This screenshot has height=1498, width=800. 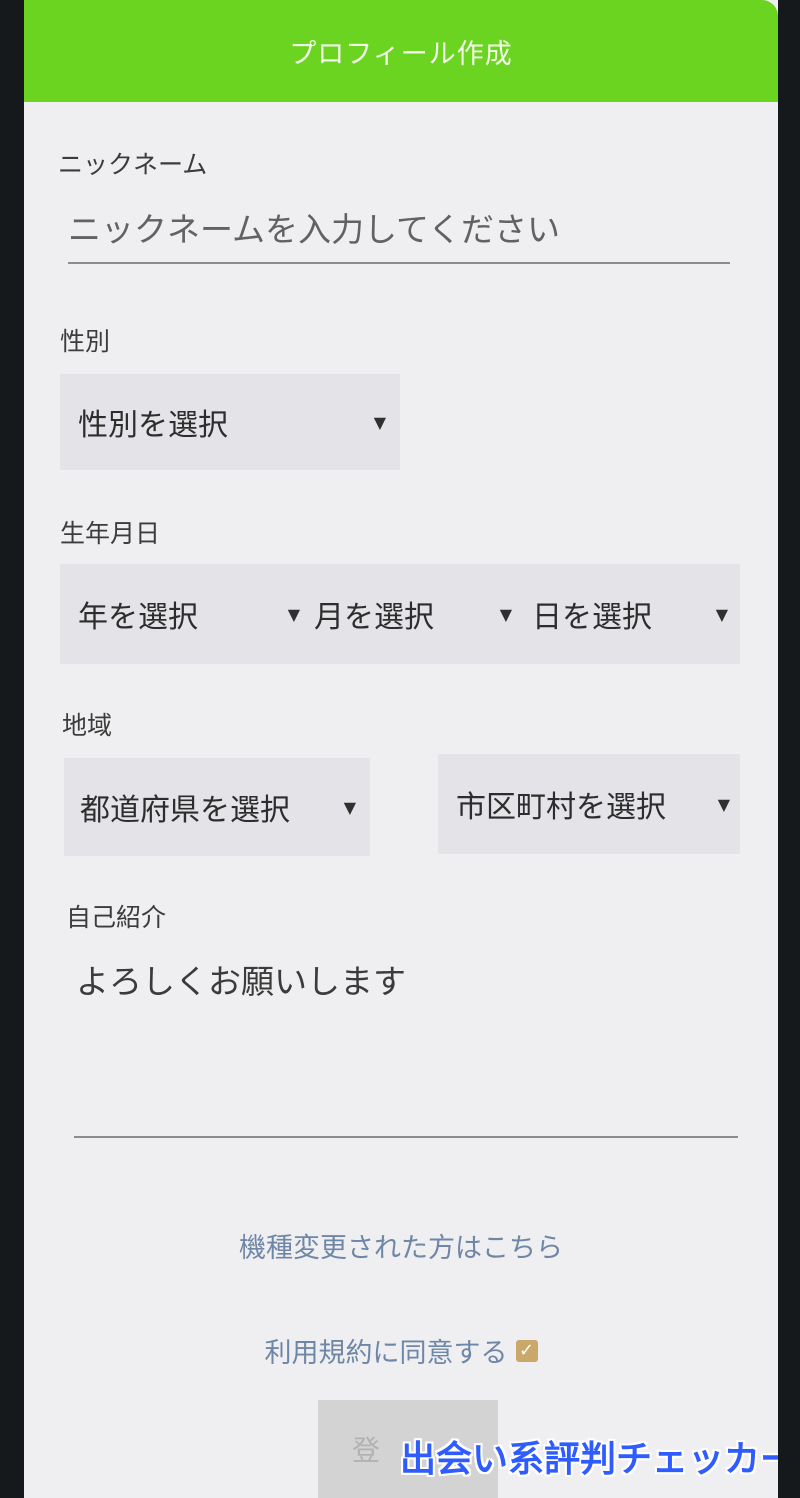 I want to click on device-change-link: 機種変更された方はこちら, so click(x=401, y=1245).